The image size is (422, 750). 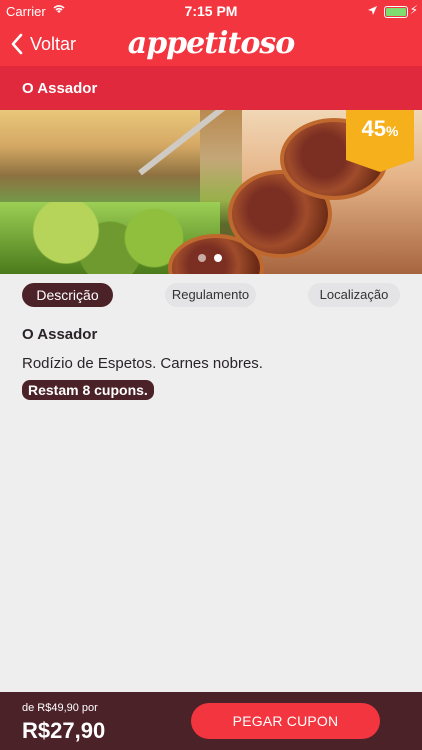 I want to click on carousel-dots, so click(x=210, y=258).